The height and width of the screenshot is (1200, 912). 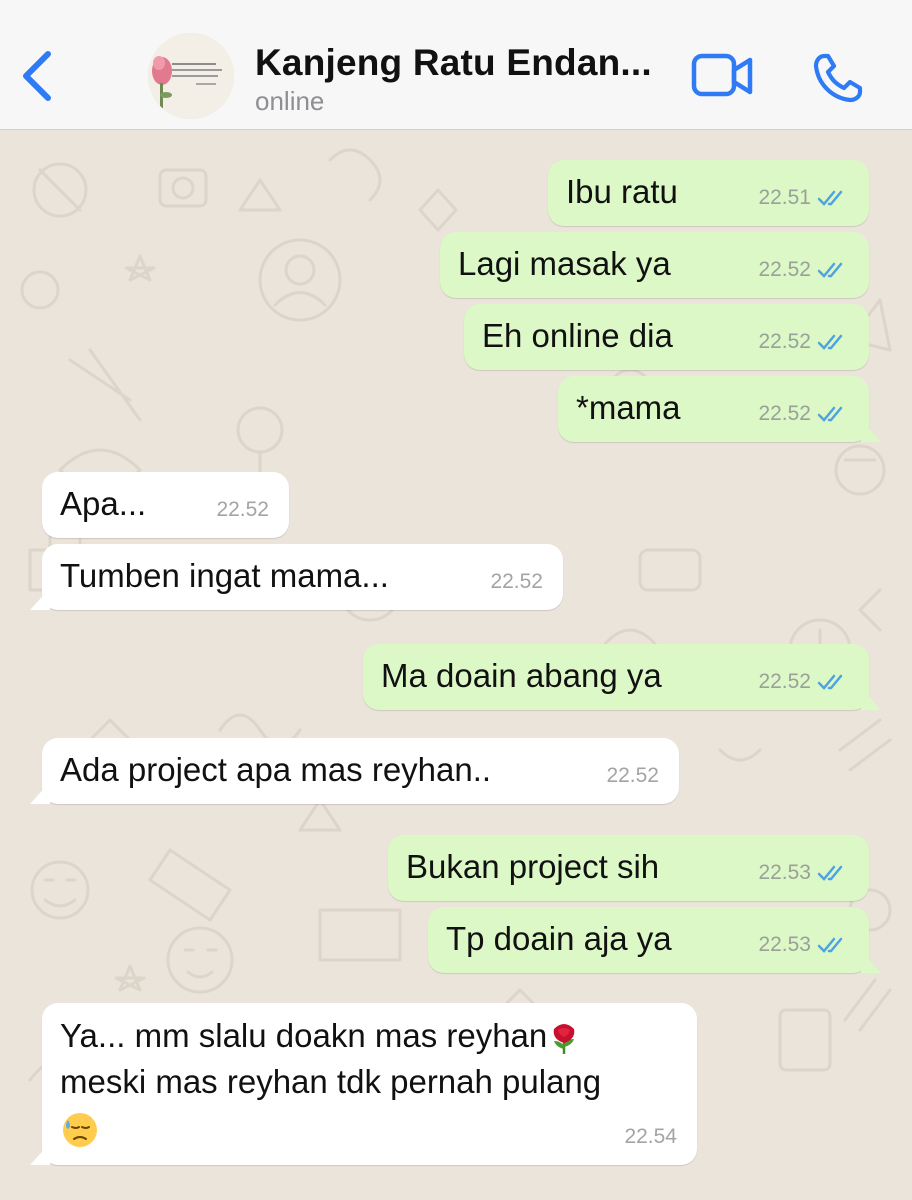 I want to click on chevron-left-icon, so click(x=37, y=76).